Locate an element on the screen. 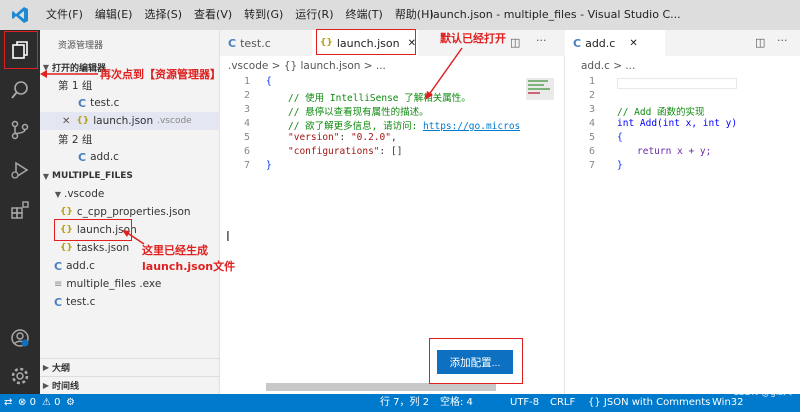 This screenshot has height=412, width=800. line-number: 7 is located at coordinates (246, 165).